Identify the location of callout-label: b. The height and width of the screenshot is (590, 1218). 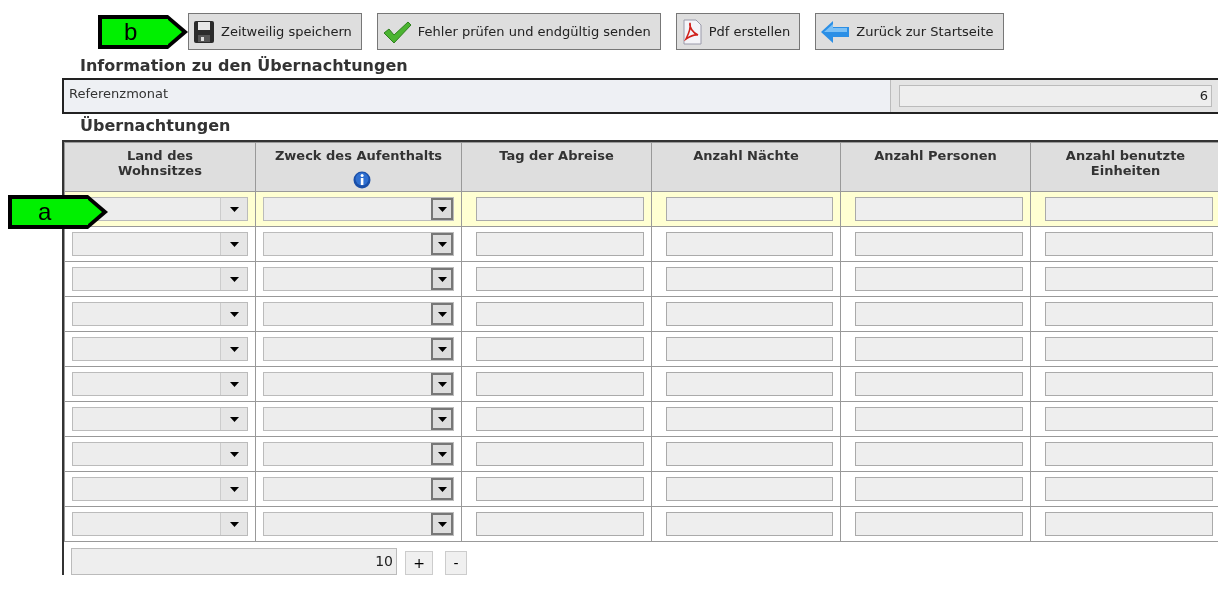
(131, 32).